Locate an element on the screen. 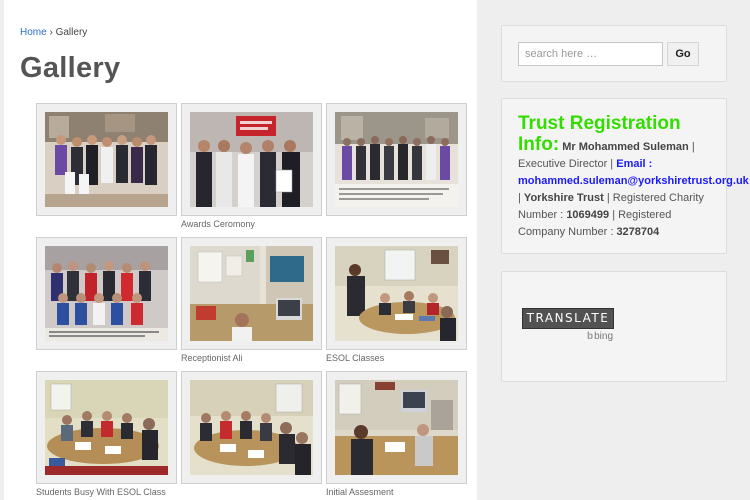 The image size is (750, 500). students-class-image is located at coordinates (106, 427).